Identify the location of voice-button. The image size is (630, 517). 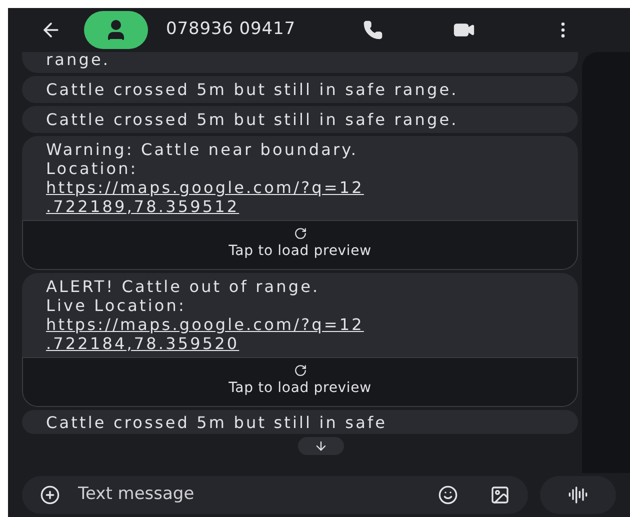
(578, 495).